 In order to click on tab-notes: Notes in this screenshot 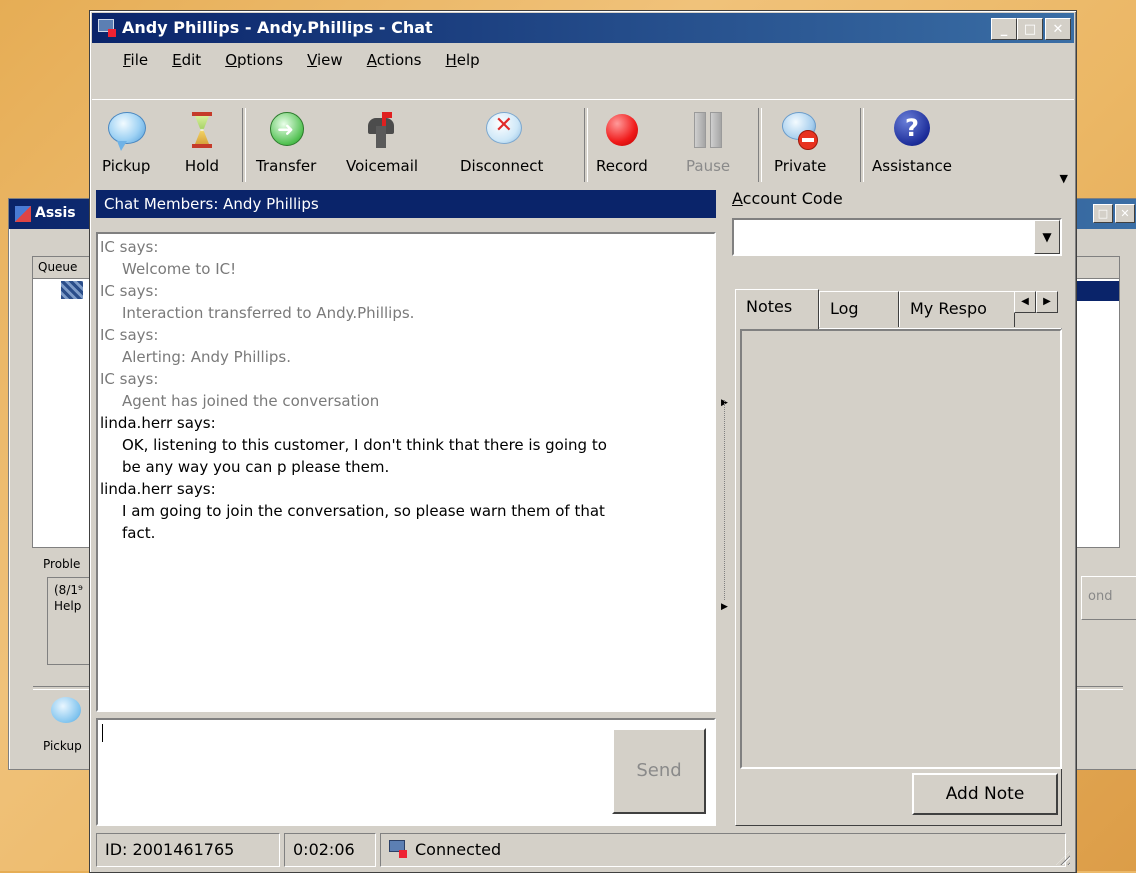, I will do `click(777, 309)`.